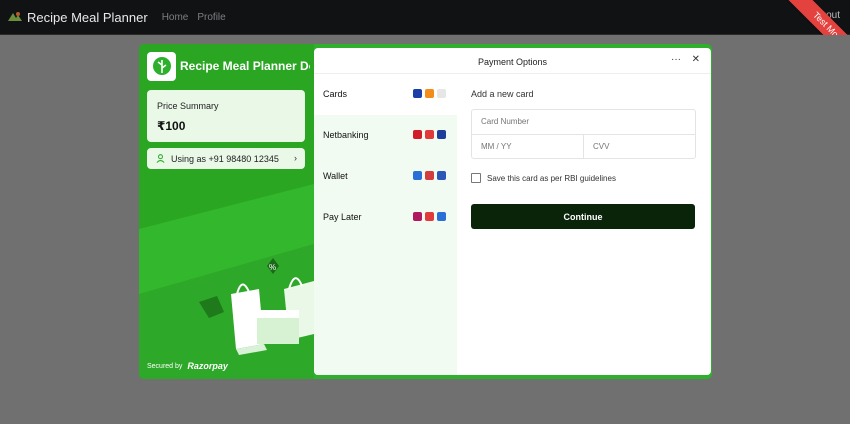  I want to click on close-icon: ✕, so click(696, 59).